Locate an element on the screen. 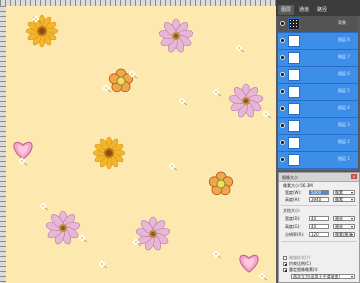 The width and height of the screenshot is (360, 283). layer-row: 图层 6 is located at coordinates (318, 75).